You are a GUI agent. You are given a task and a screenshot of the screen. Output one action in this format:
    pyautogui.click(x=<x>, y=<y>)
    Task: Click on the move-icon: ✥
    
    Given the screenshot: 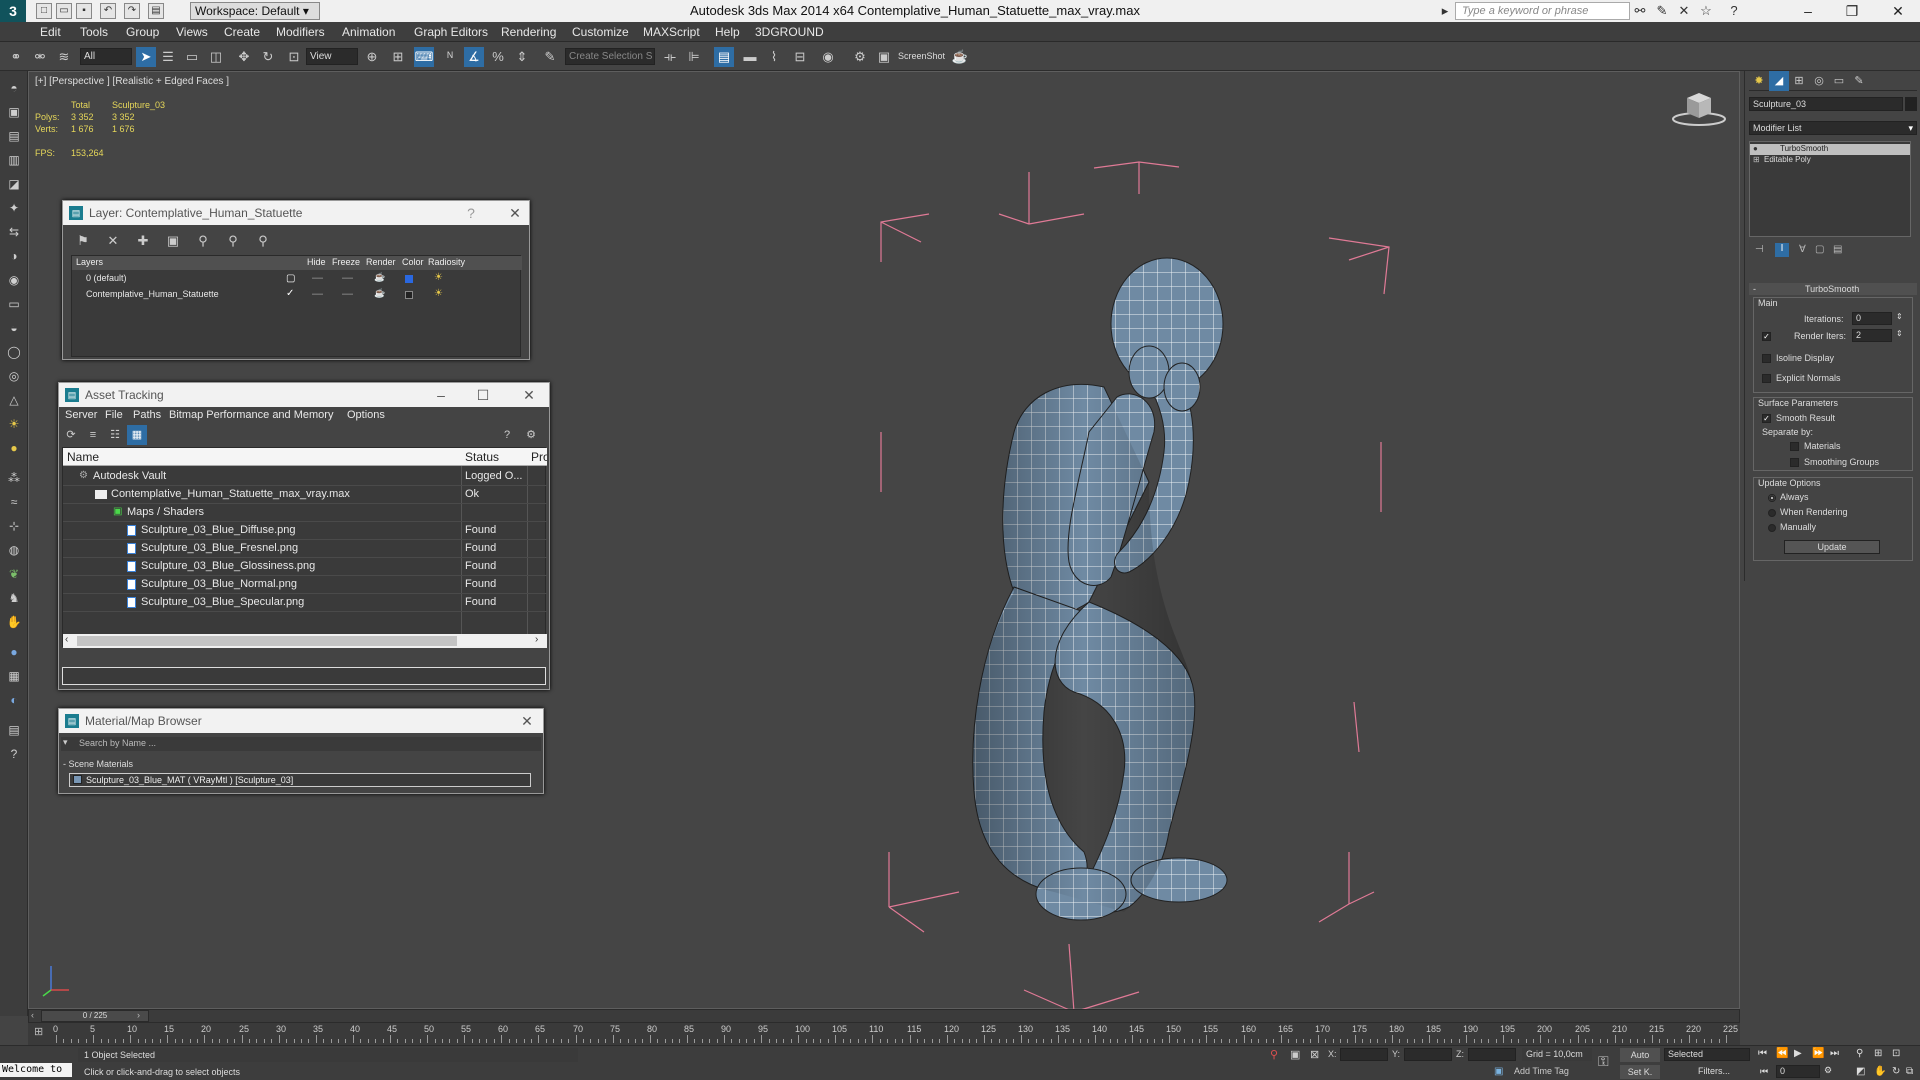 What is the action you would take?
    pyautogui.click(x=244, y=57)
    